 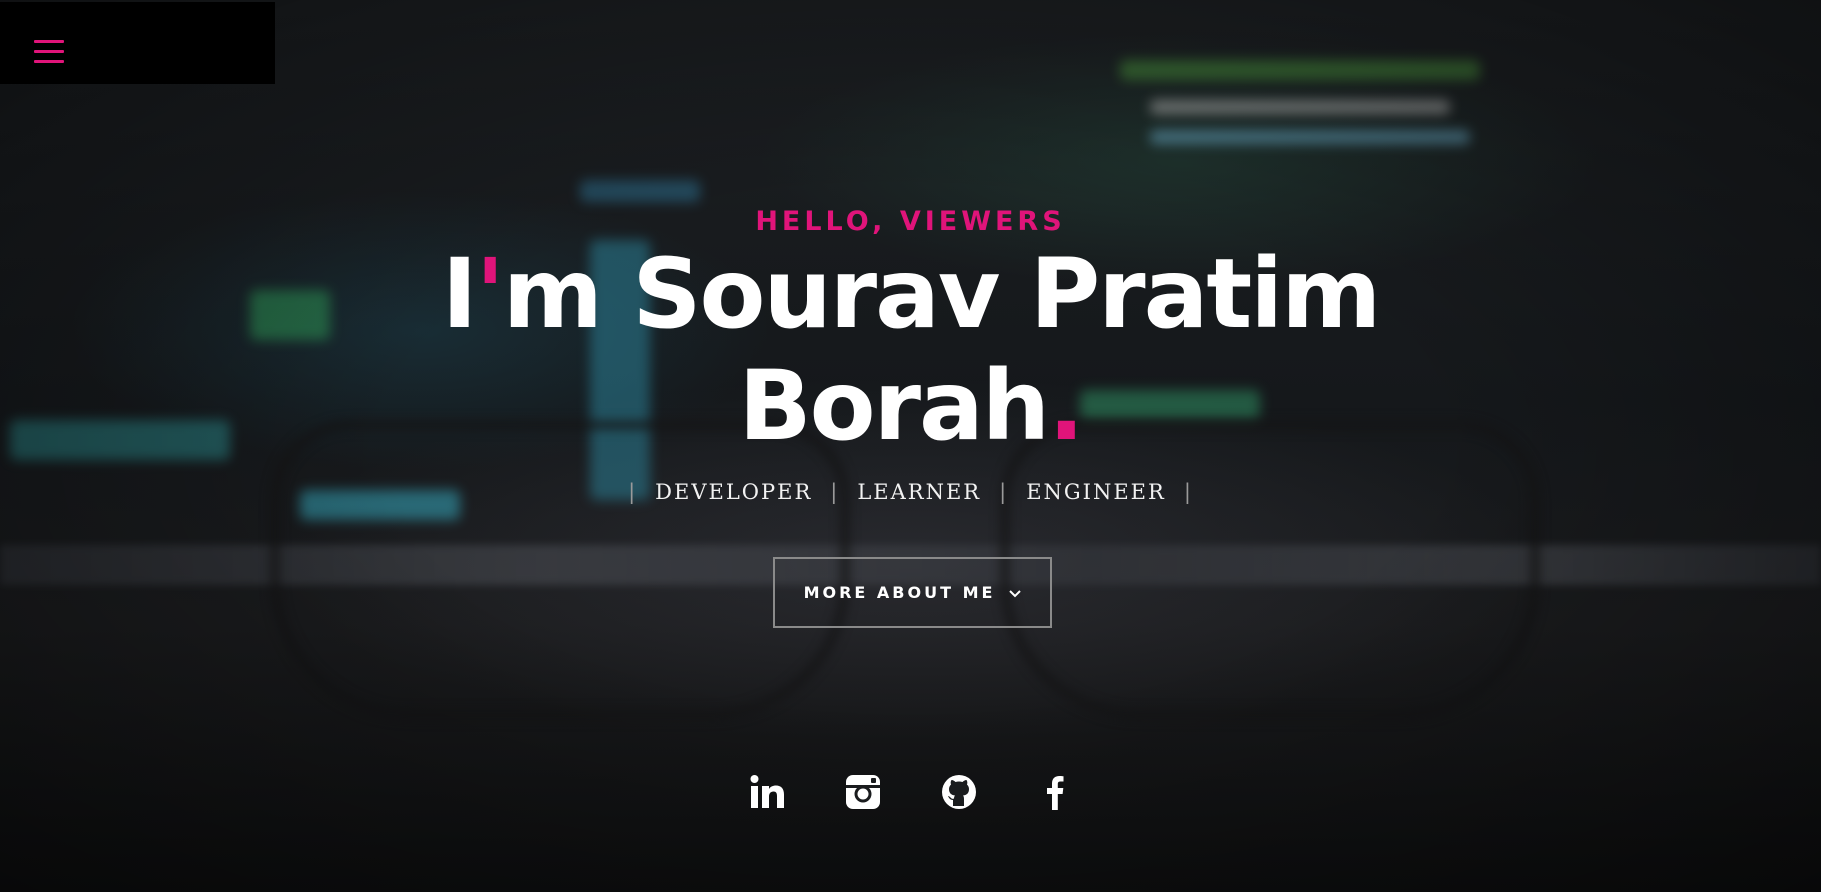 What do you see at coordinates (910, 221) in the screenshot?
I see `intro-subtitle: HELLO, VIEWERS` at bounding box center [910, 221].